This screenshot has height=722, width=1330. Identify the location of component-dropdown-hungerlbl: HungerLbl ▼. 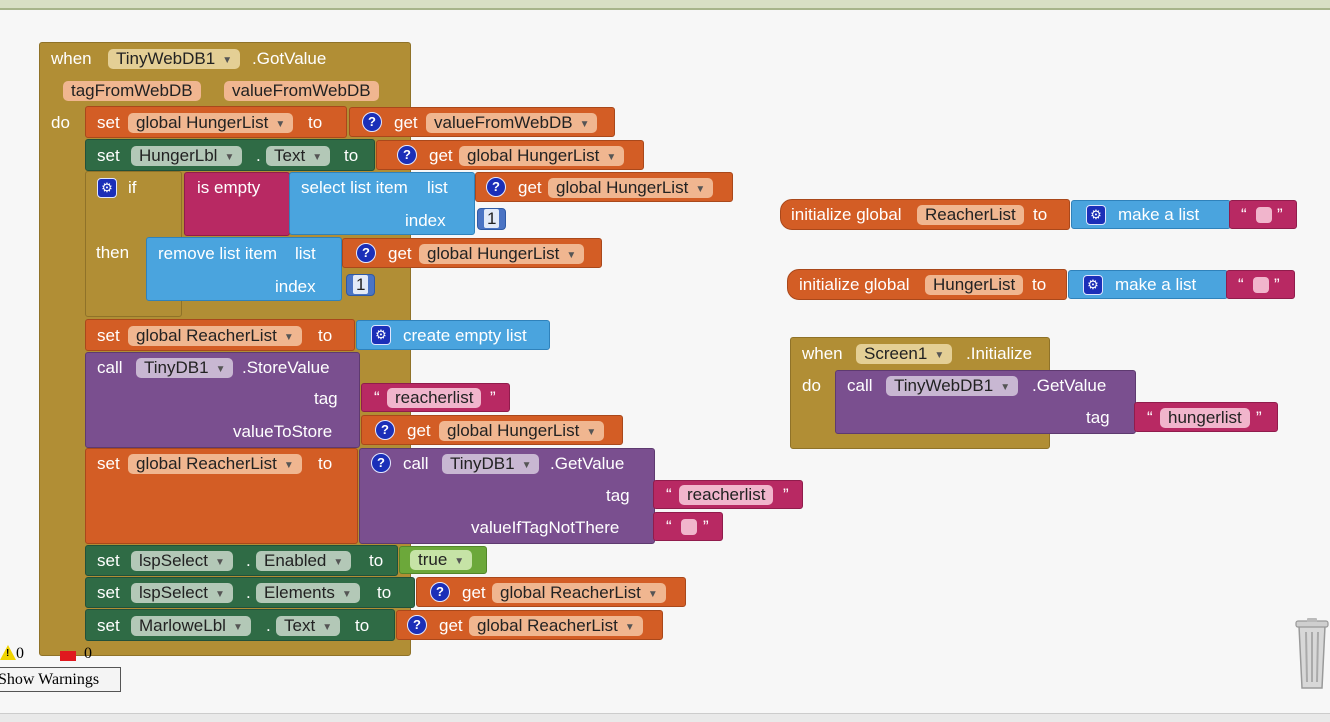
(187, 156).